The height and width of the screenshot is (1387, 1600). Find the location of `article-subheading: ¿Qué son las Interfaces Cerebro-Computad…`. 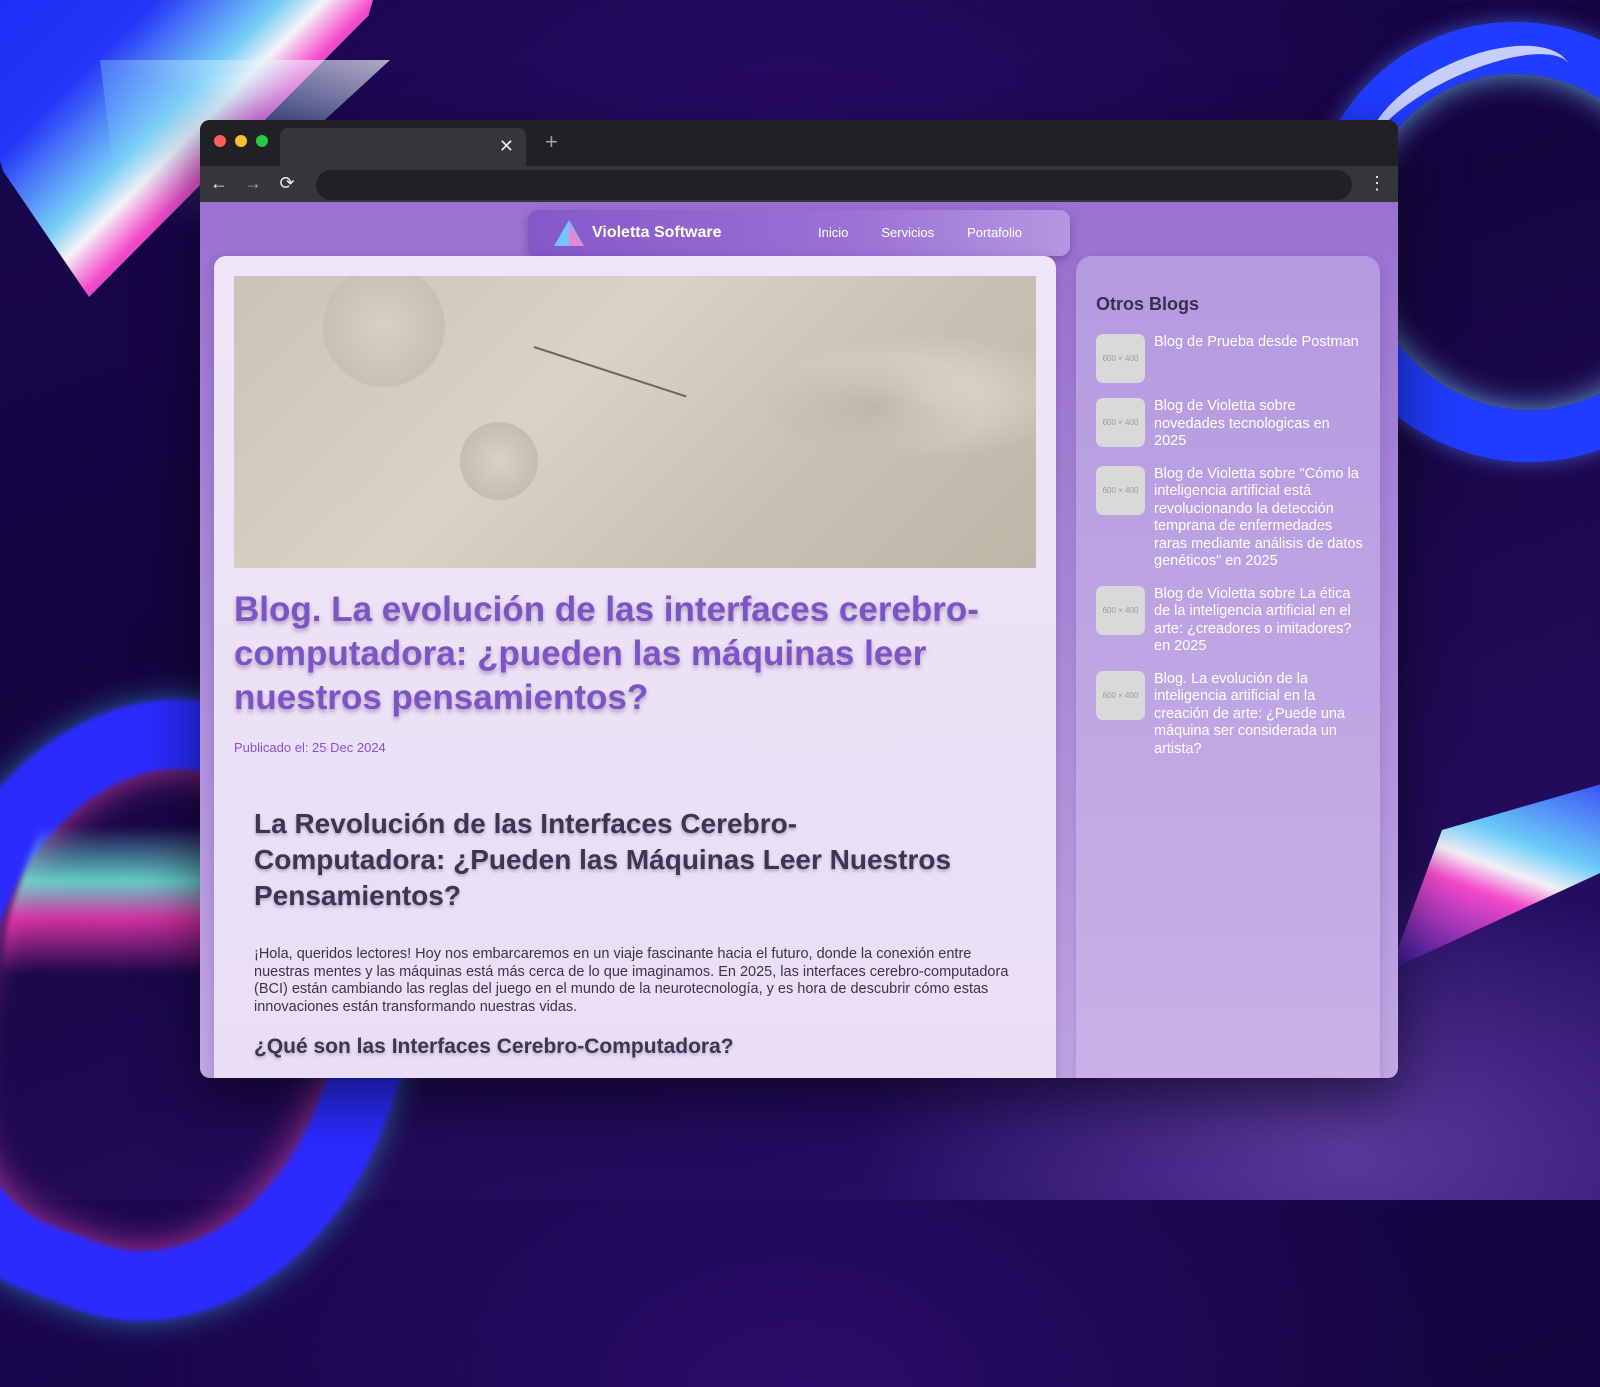

article-subheading: ¿Qué son las Interfaces Cerebro-Computad… is located at coordinates (494, 1046).